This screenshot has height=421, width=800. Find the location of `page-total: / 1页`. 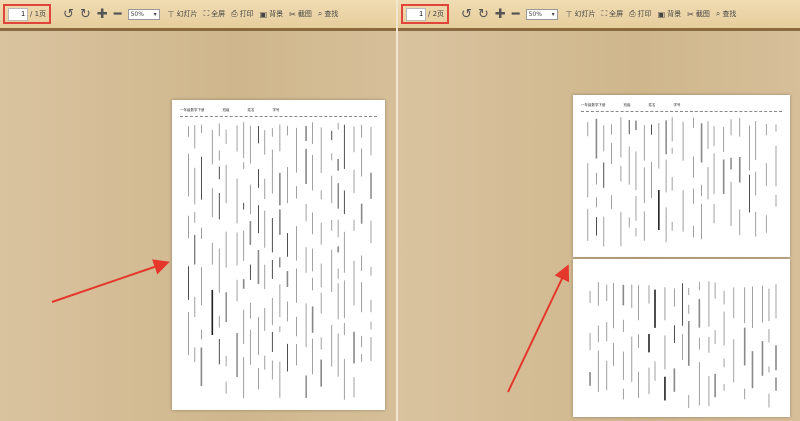

page-total: / 1页 is located at coordinates (38, 14).